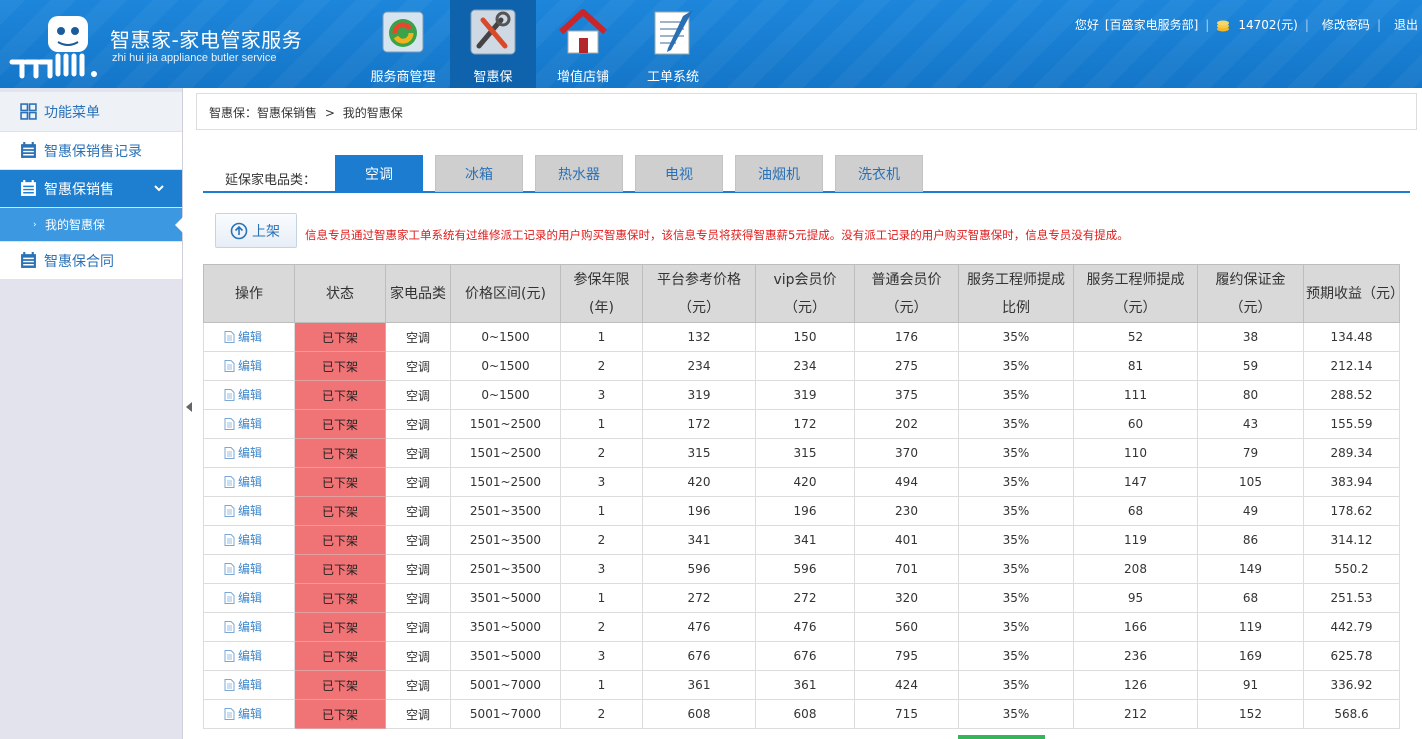  What do you see at coordinates (233, 113) in the screenshot?
I see `breadcrumb-root: 智惠保：` at bounding box center [233, 113].